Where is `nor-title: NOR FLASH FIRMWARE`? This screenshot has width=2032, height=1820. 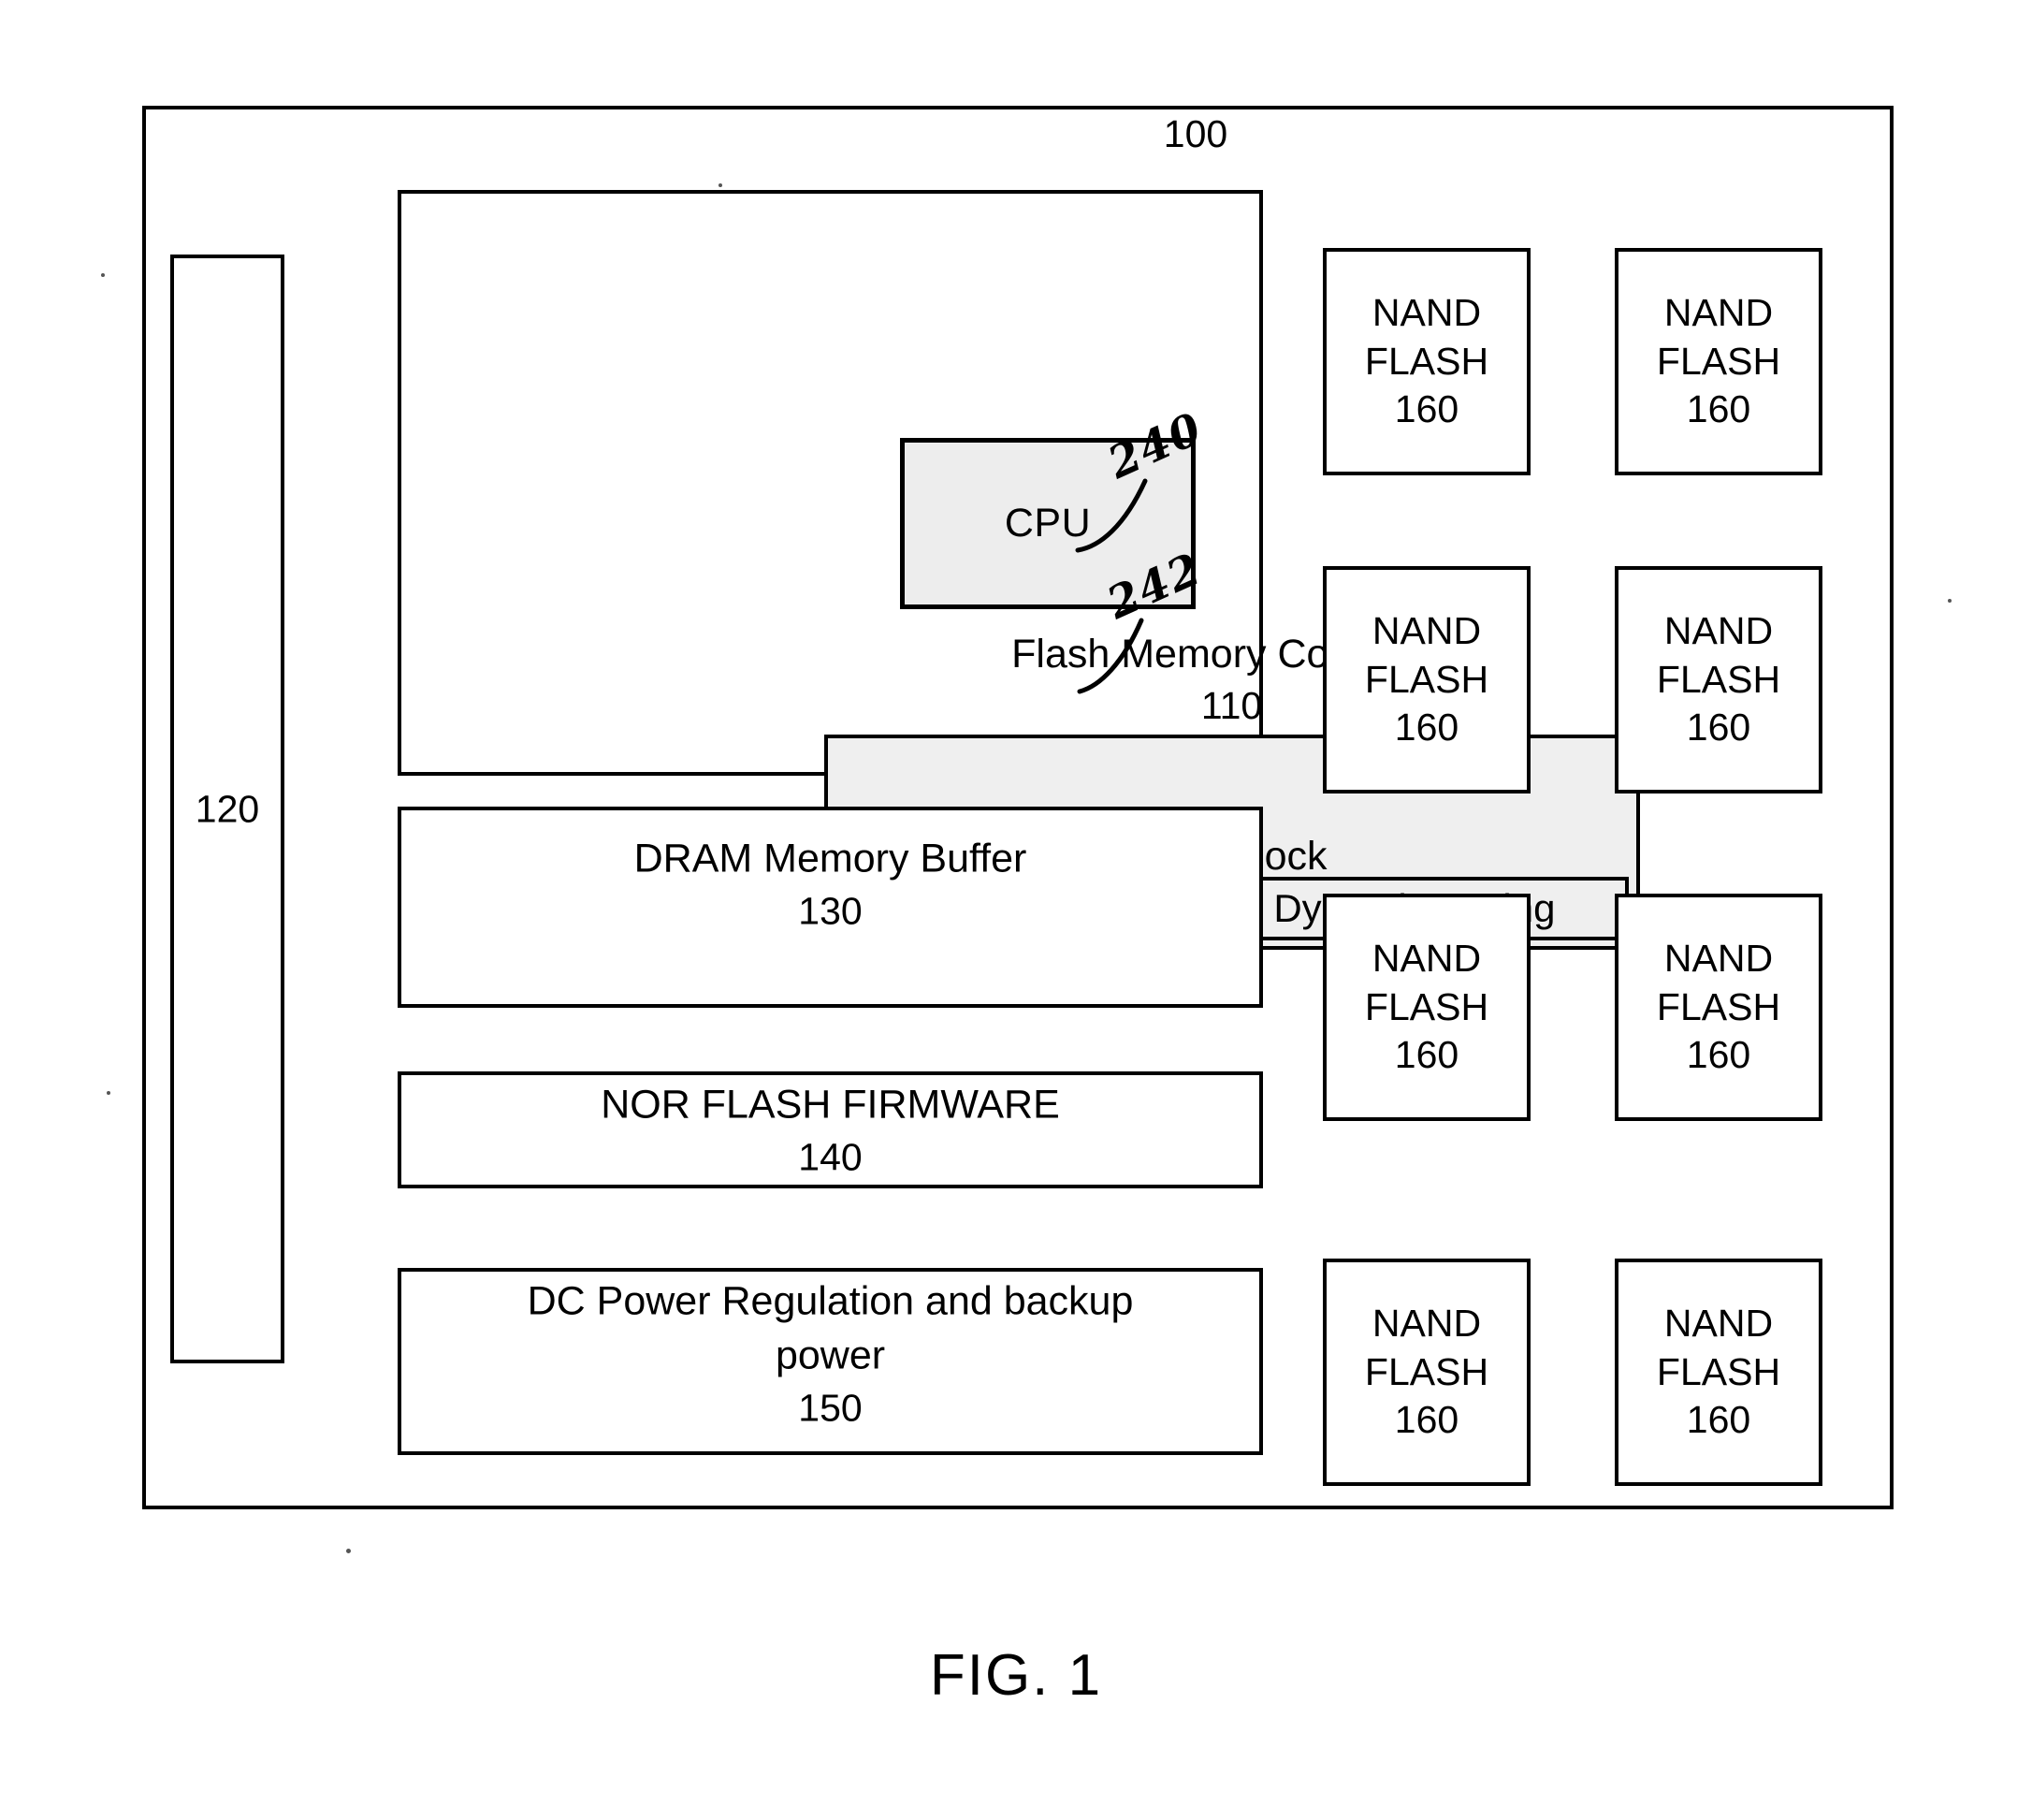 nor-title: NOR FLASH FIRMWARE is located at coordinates (831, 1104).